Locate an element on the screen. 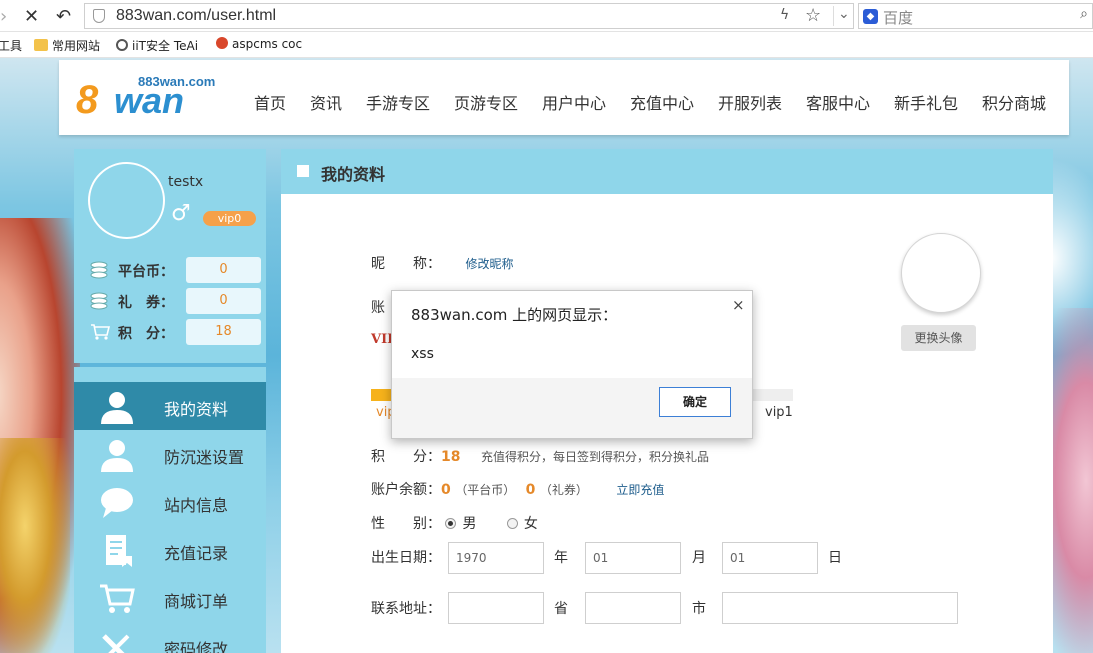  stat-value: 18 is located at coordinates (223, 332).